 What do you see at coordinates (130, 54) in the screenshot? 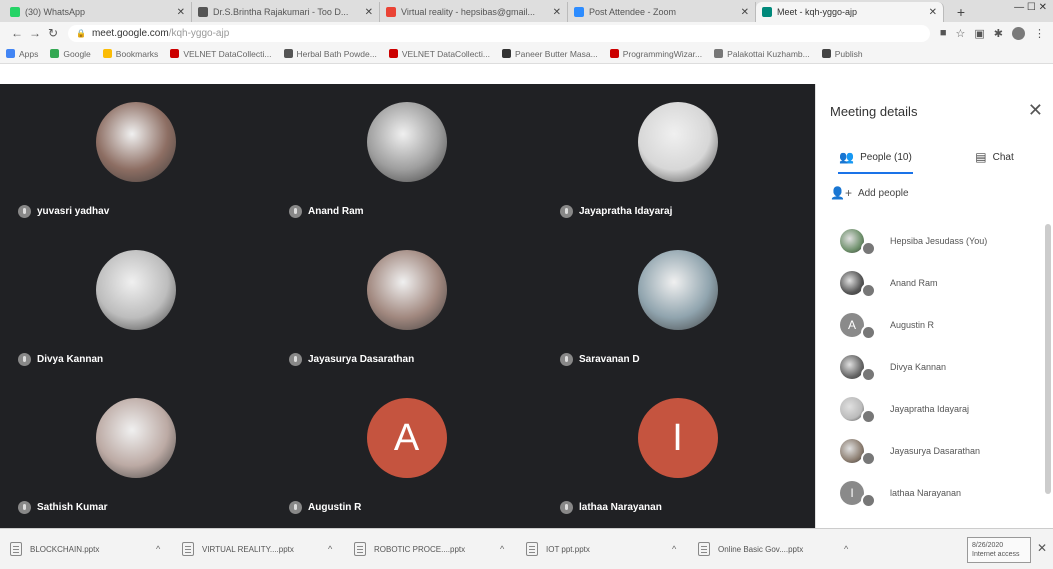
I see `bookmark-item: Bookmarks` at bounding box center [130, 54].